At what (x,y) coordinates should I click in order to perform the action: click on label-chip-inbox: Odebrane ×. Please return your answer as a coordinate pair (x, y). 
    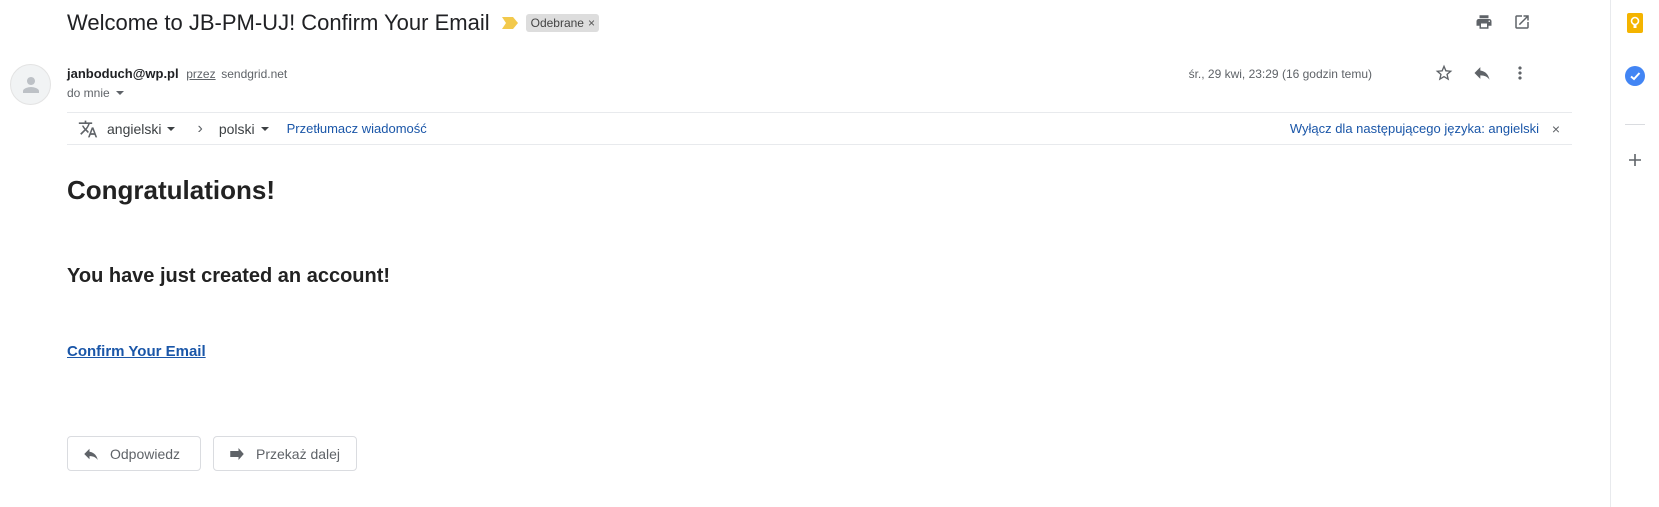
    Looking at the image, I should click on (562, 23).